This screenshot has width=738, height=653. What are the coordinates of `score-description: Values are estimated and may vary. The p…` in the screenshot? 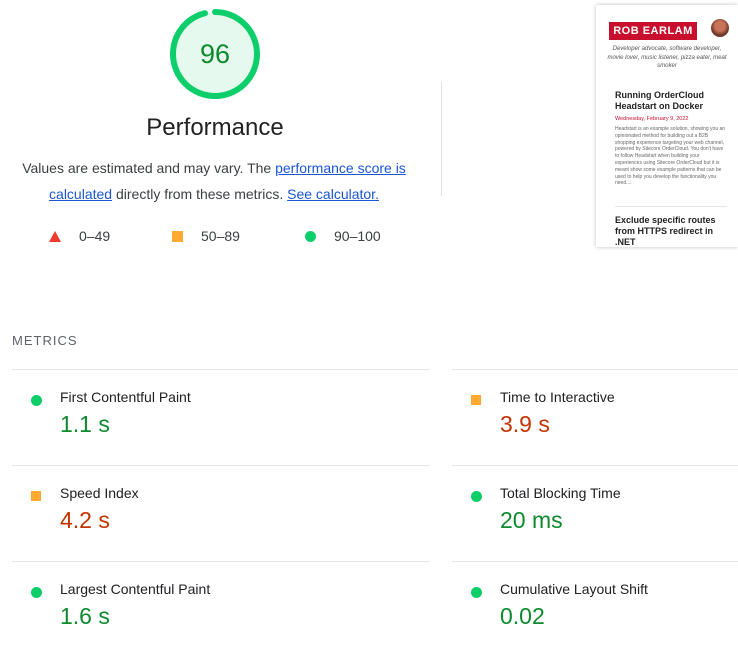 It's located at (214, 181).